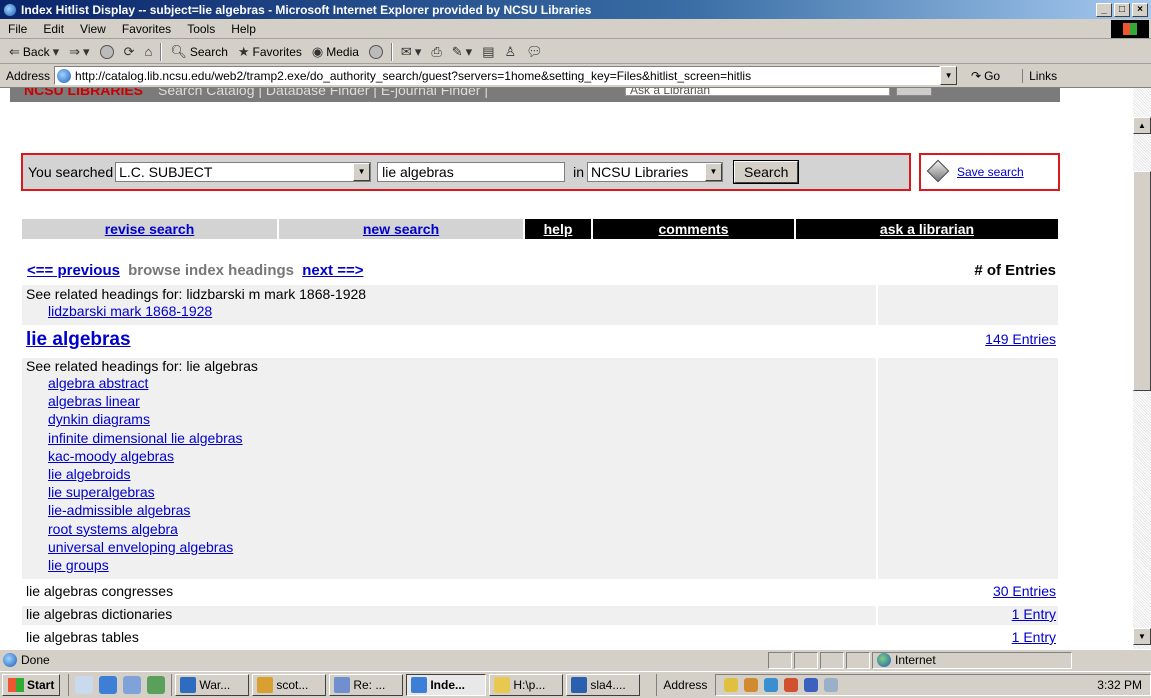 The width and height of the screenshot is (1151, 698). Describe the element at coordinates (575, 29) in the screenshot. I see `menu-bar: File Edit View Favorites Tools Help` at that location.